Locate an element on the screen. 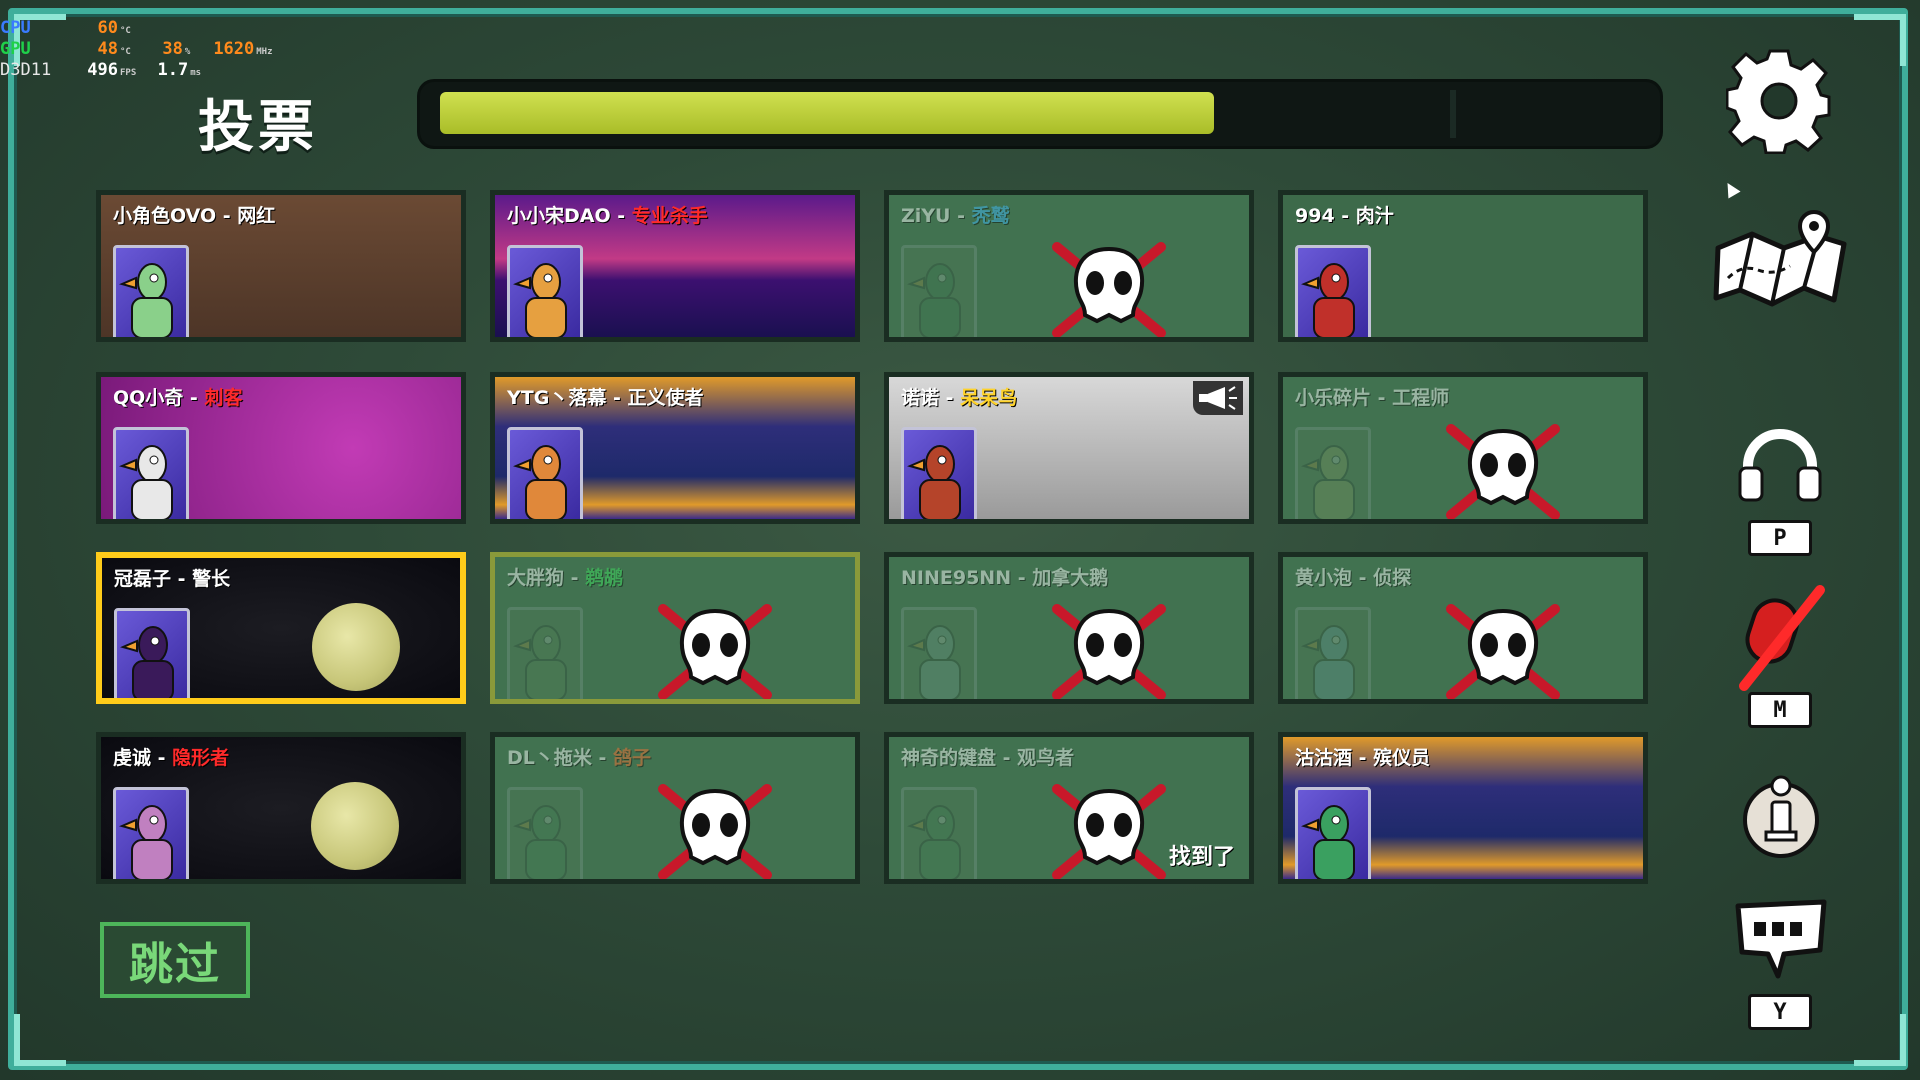  cpu-label: CPU is located at coordinates (15, 28).